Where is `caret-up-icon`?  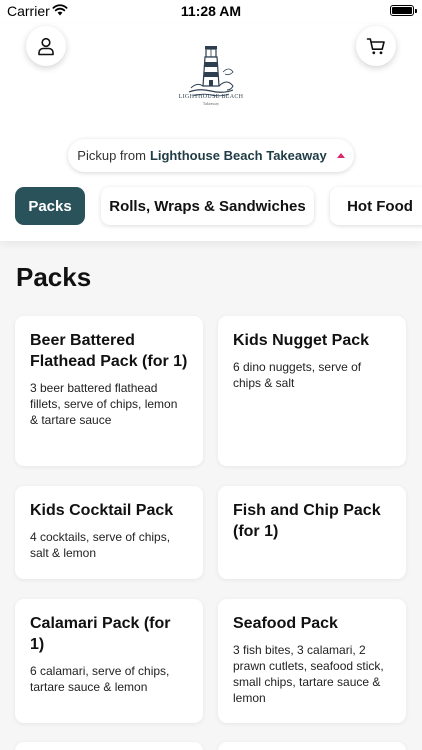
caret-up-icon is located at coordinates (340, 155).